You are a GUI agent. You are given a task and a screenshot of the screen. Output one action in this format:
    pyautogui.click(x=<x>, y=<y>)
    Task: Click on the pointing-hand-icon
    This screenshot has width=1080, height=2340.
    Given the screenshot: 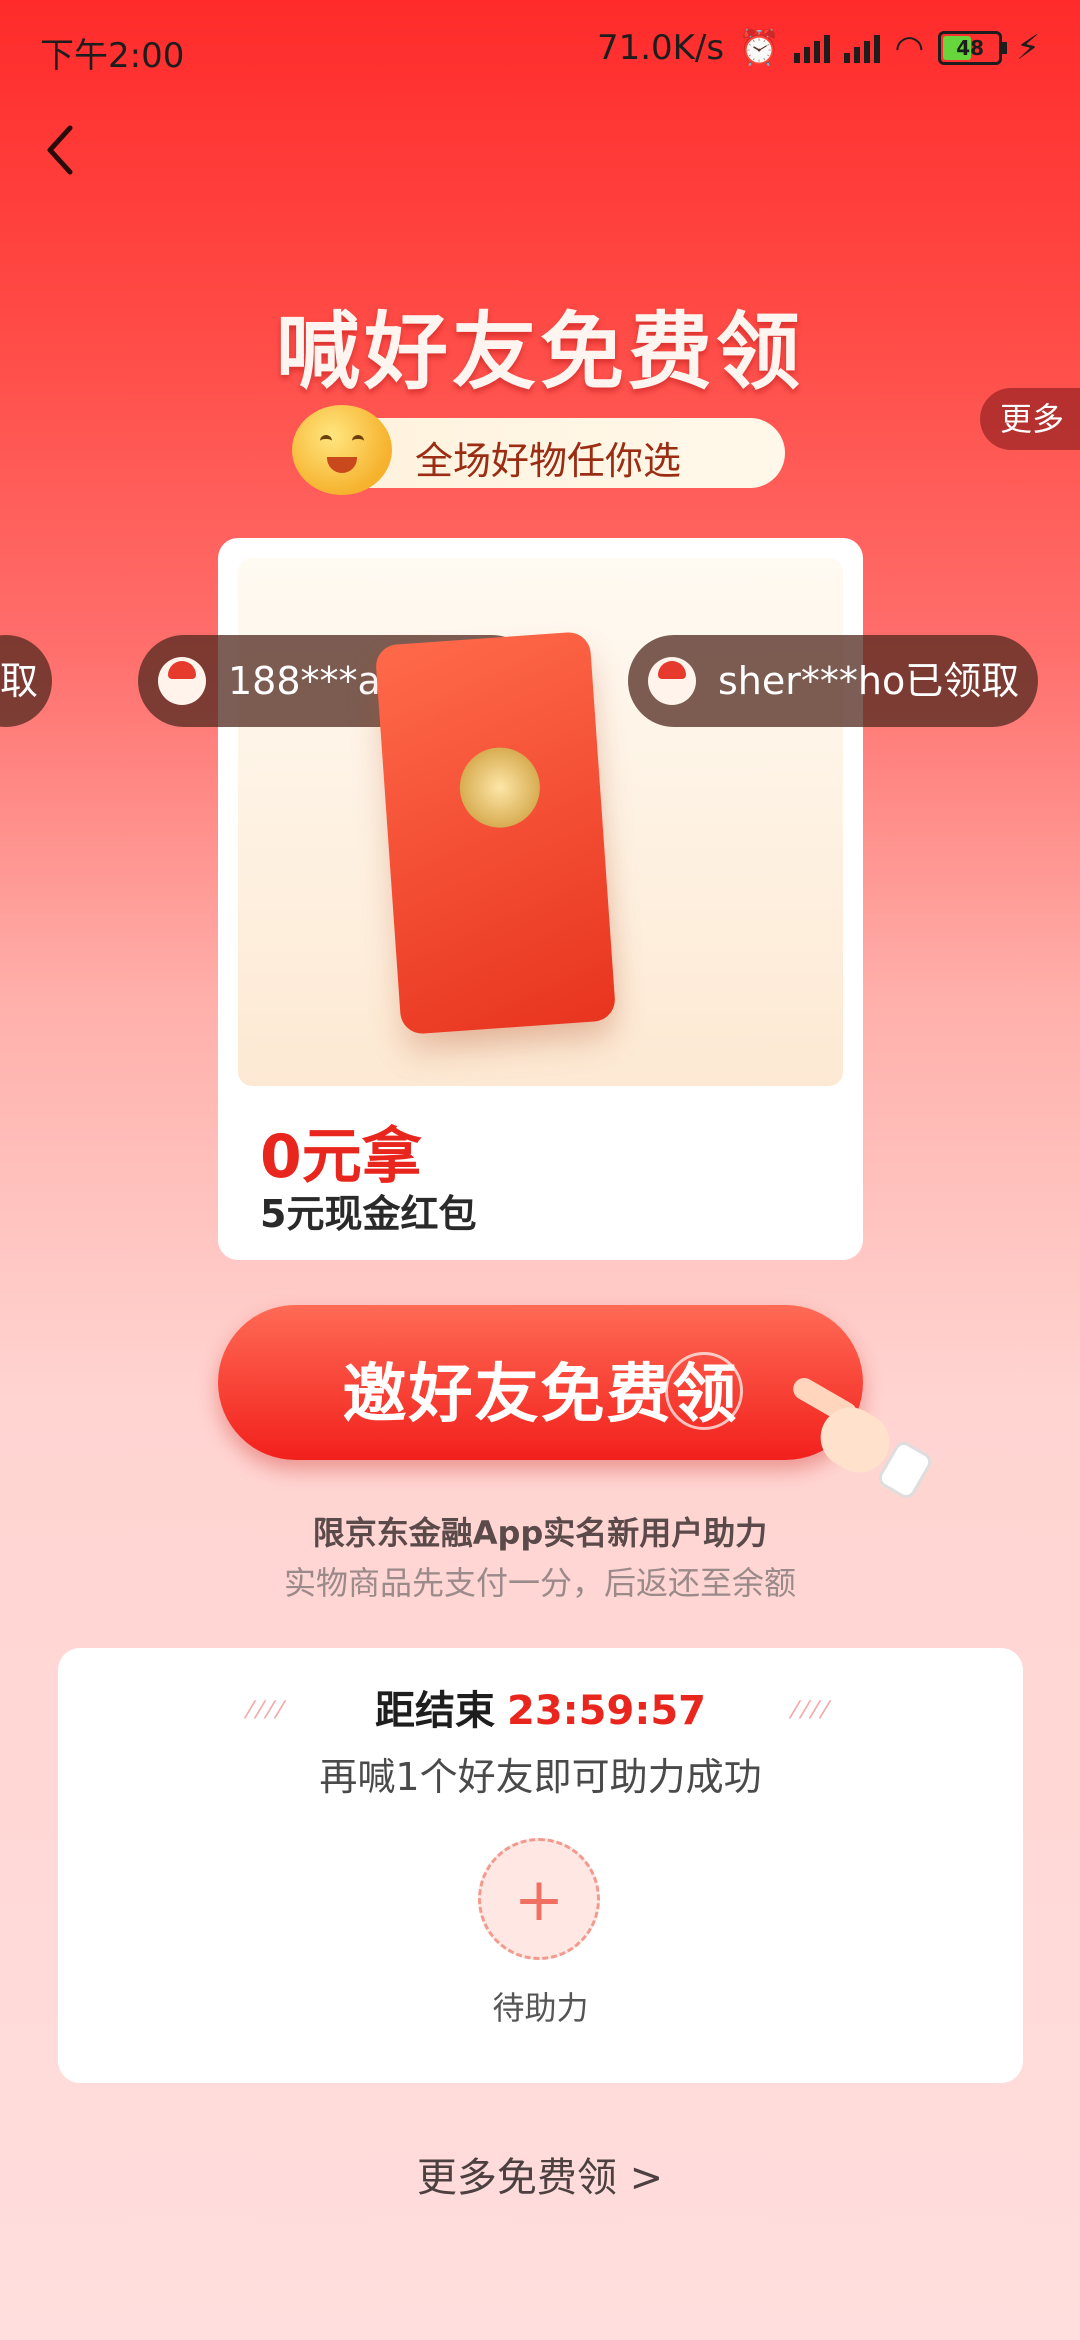 What is the action you would take?
    pyautogui.click(x=862, y=1437)
    